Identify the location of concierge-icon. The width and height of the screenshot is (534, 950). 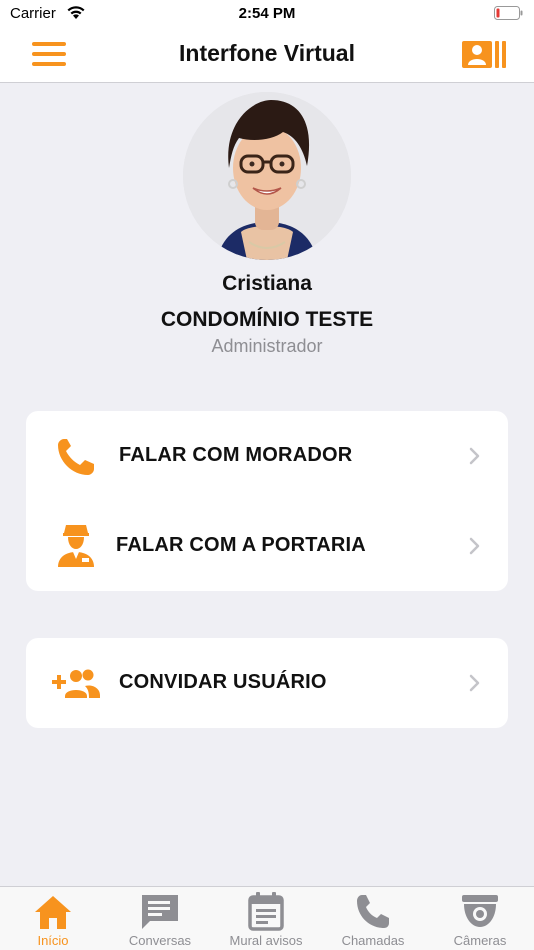
(76, 546).